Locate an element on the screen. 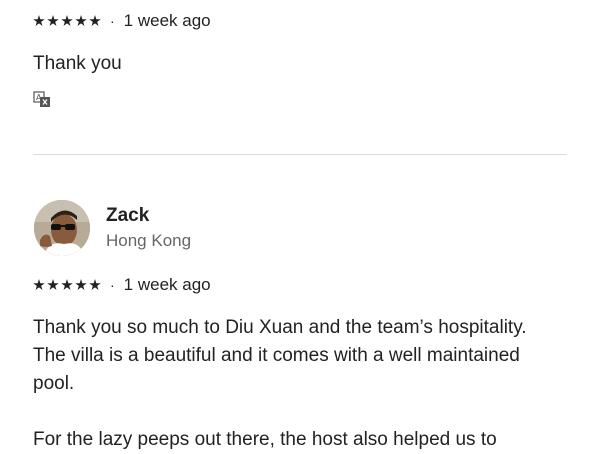 The image size is (600, 454). review-text: Thank you is located at coordinates (77, 63).